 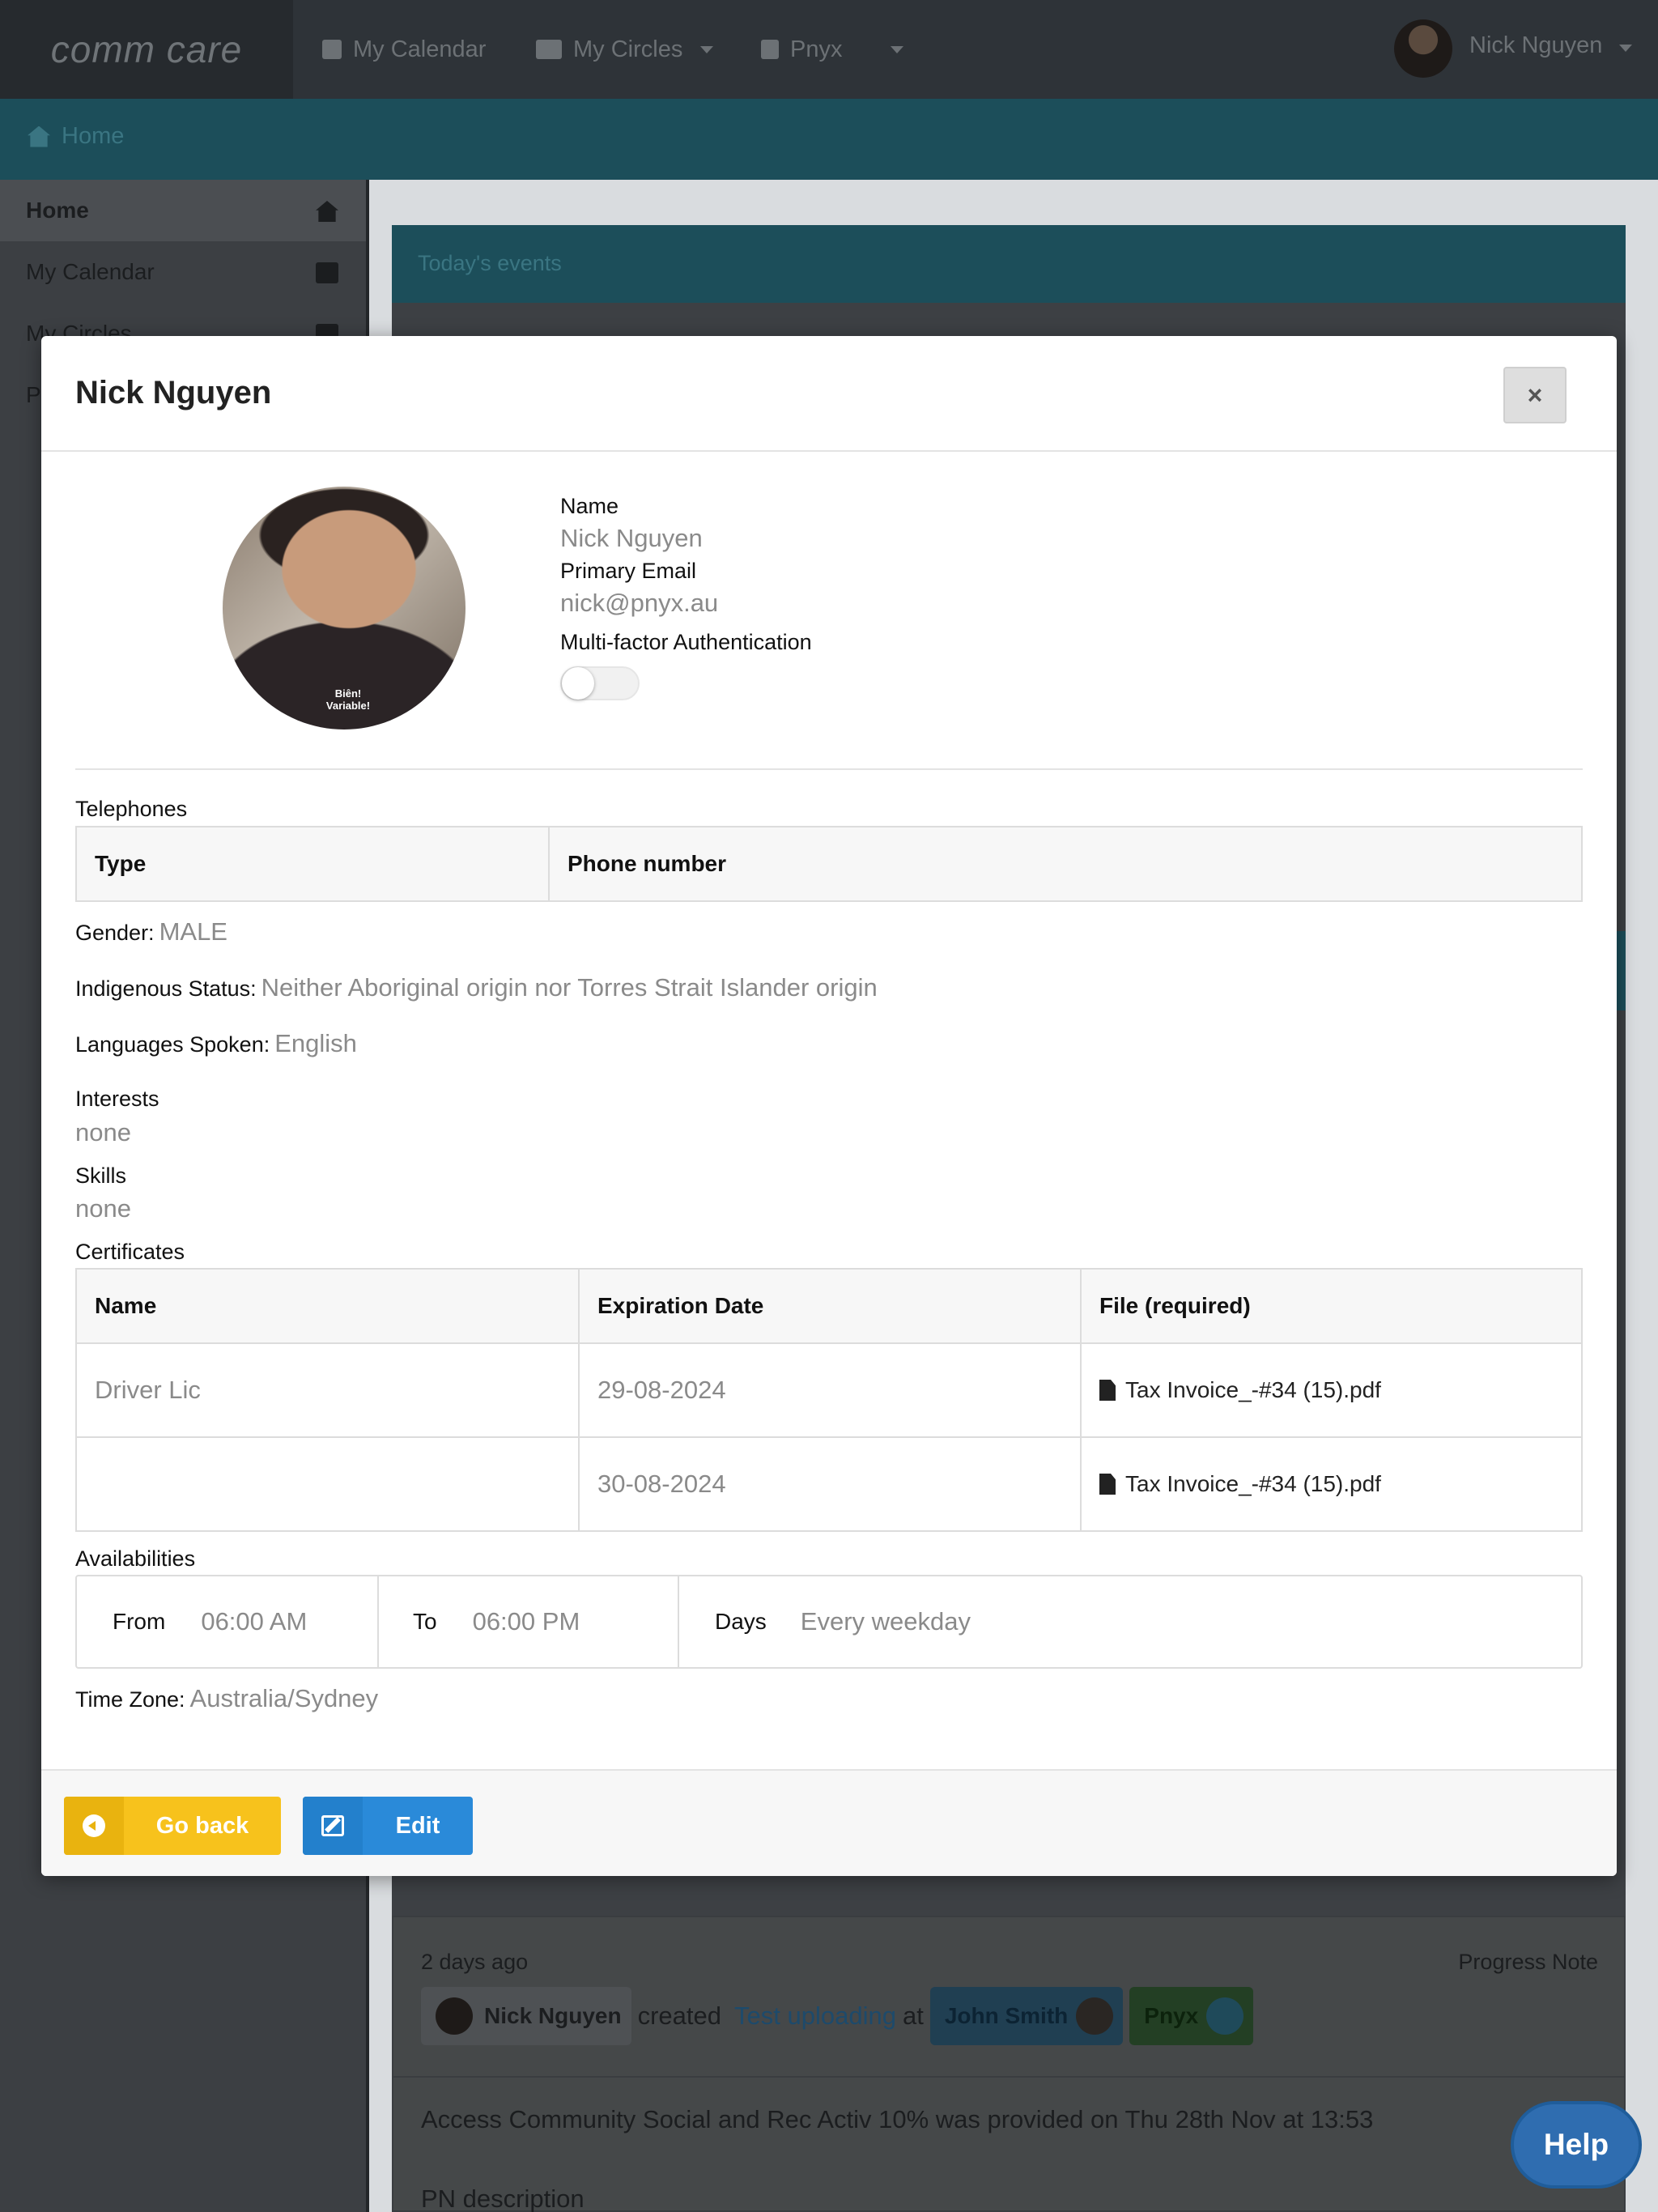 I want to click on column-header-type: Type, so click(x=312, y=864).